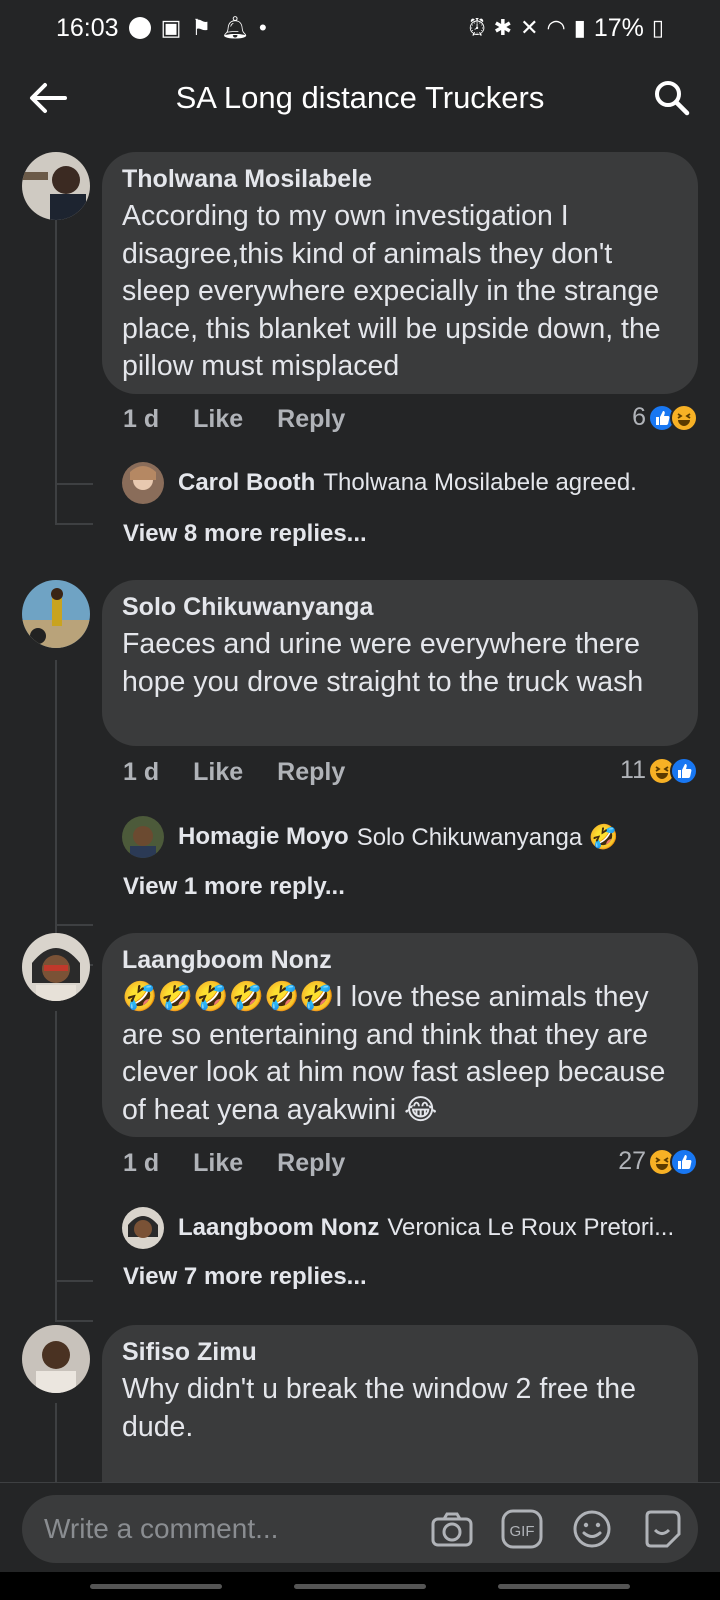 The width and height of the screenshot is (720, 1600). What do you see at coordinates (400, 607) in the screenshot?
I see `comment-author: Solo Chikuwanyanga` at bounding box center [400, 607].